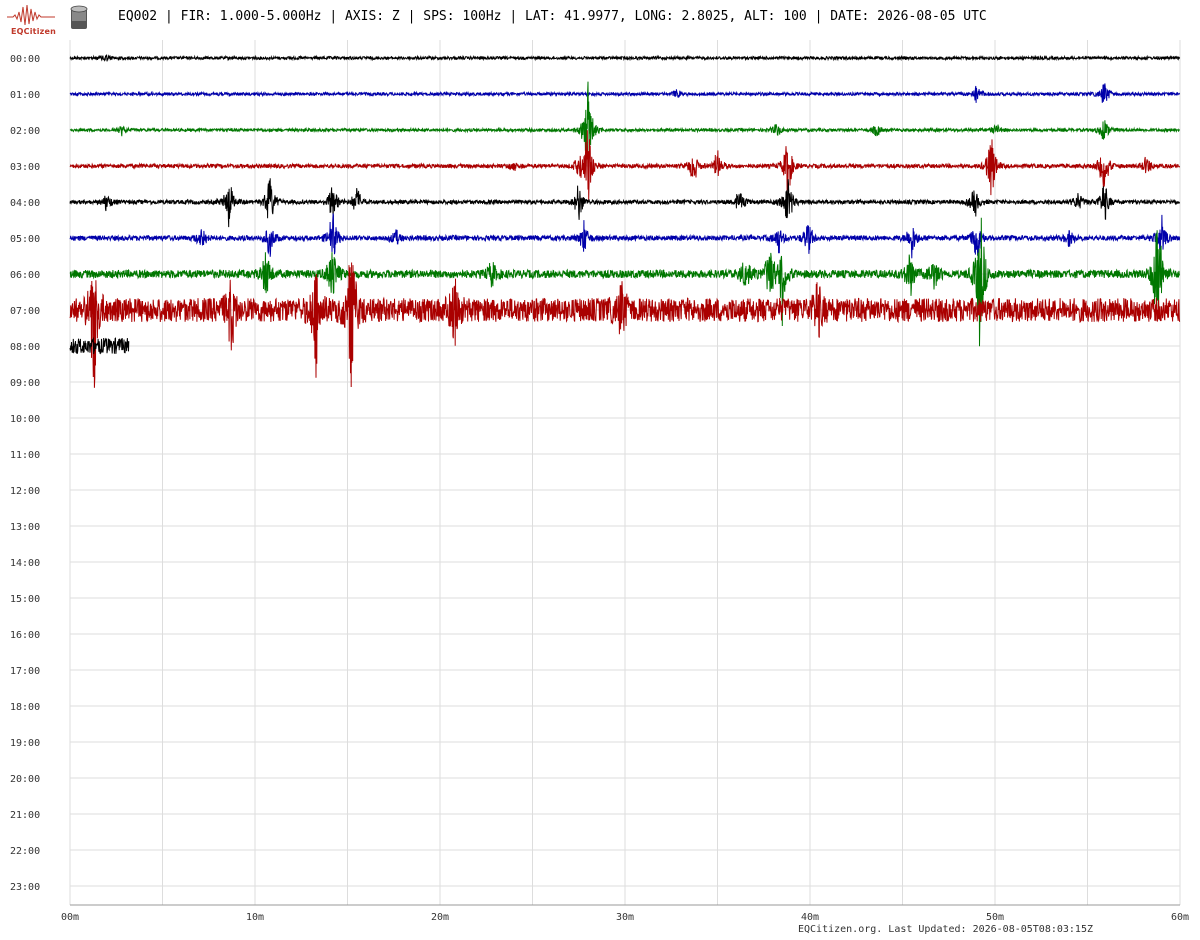 This screenshot has width=1200, height=940. What do you see at coordinates (25, 491) in the screenshot?
I see `y-tick-label: 12:00` at bounding box center [25, 491].